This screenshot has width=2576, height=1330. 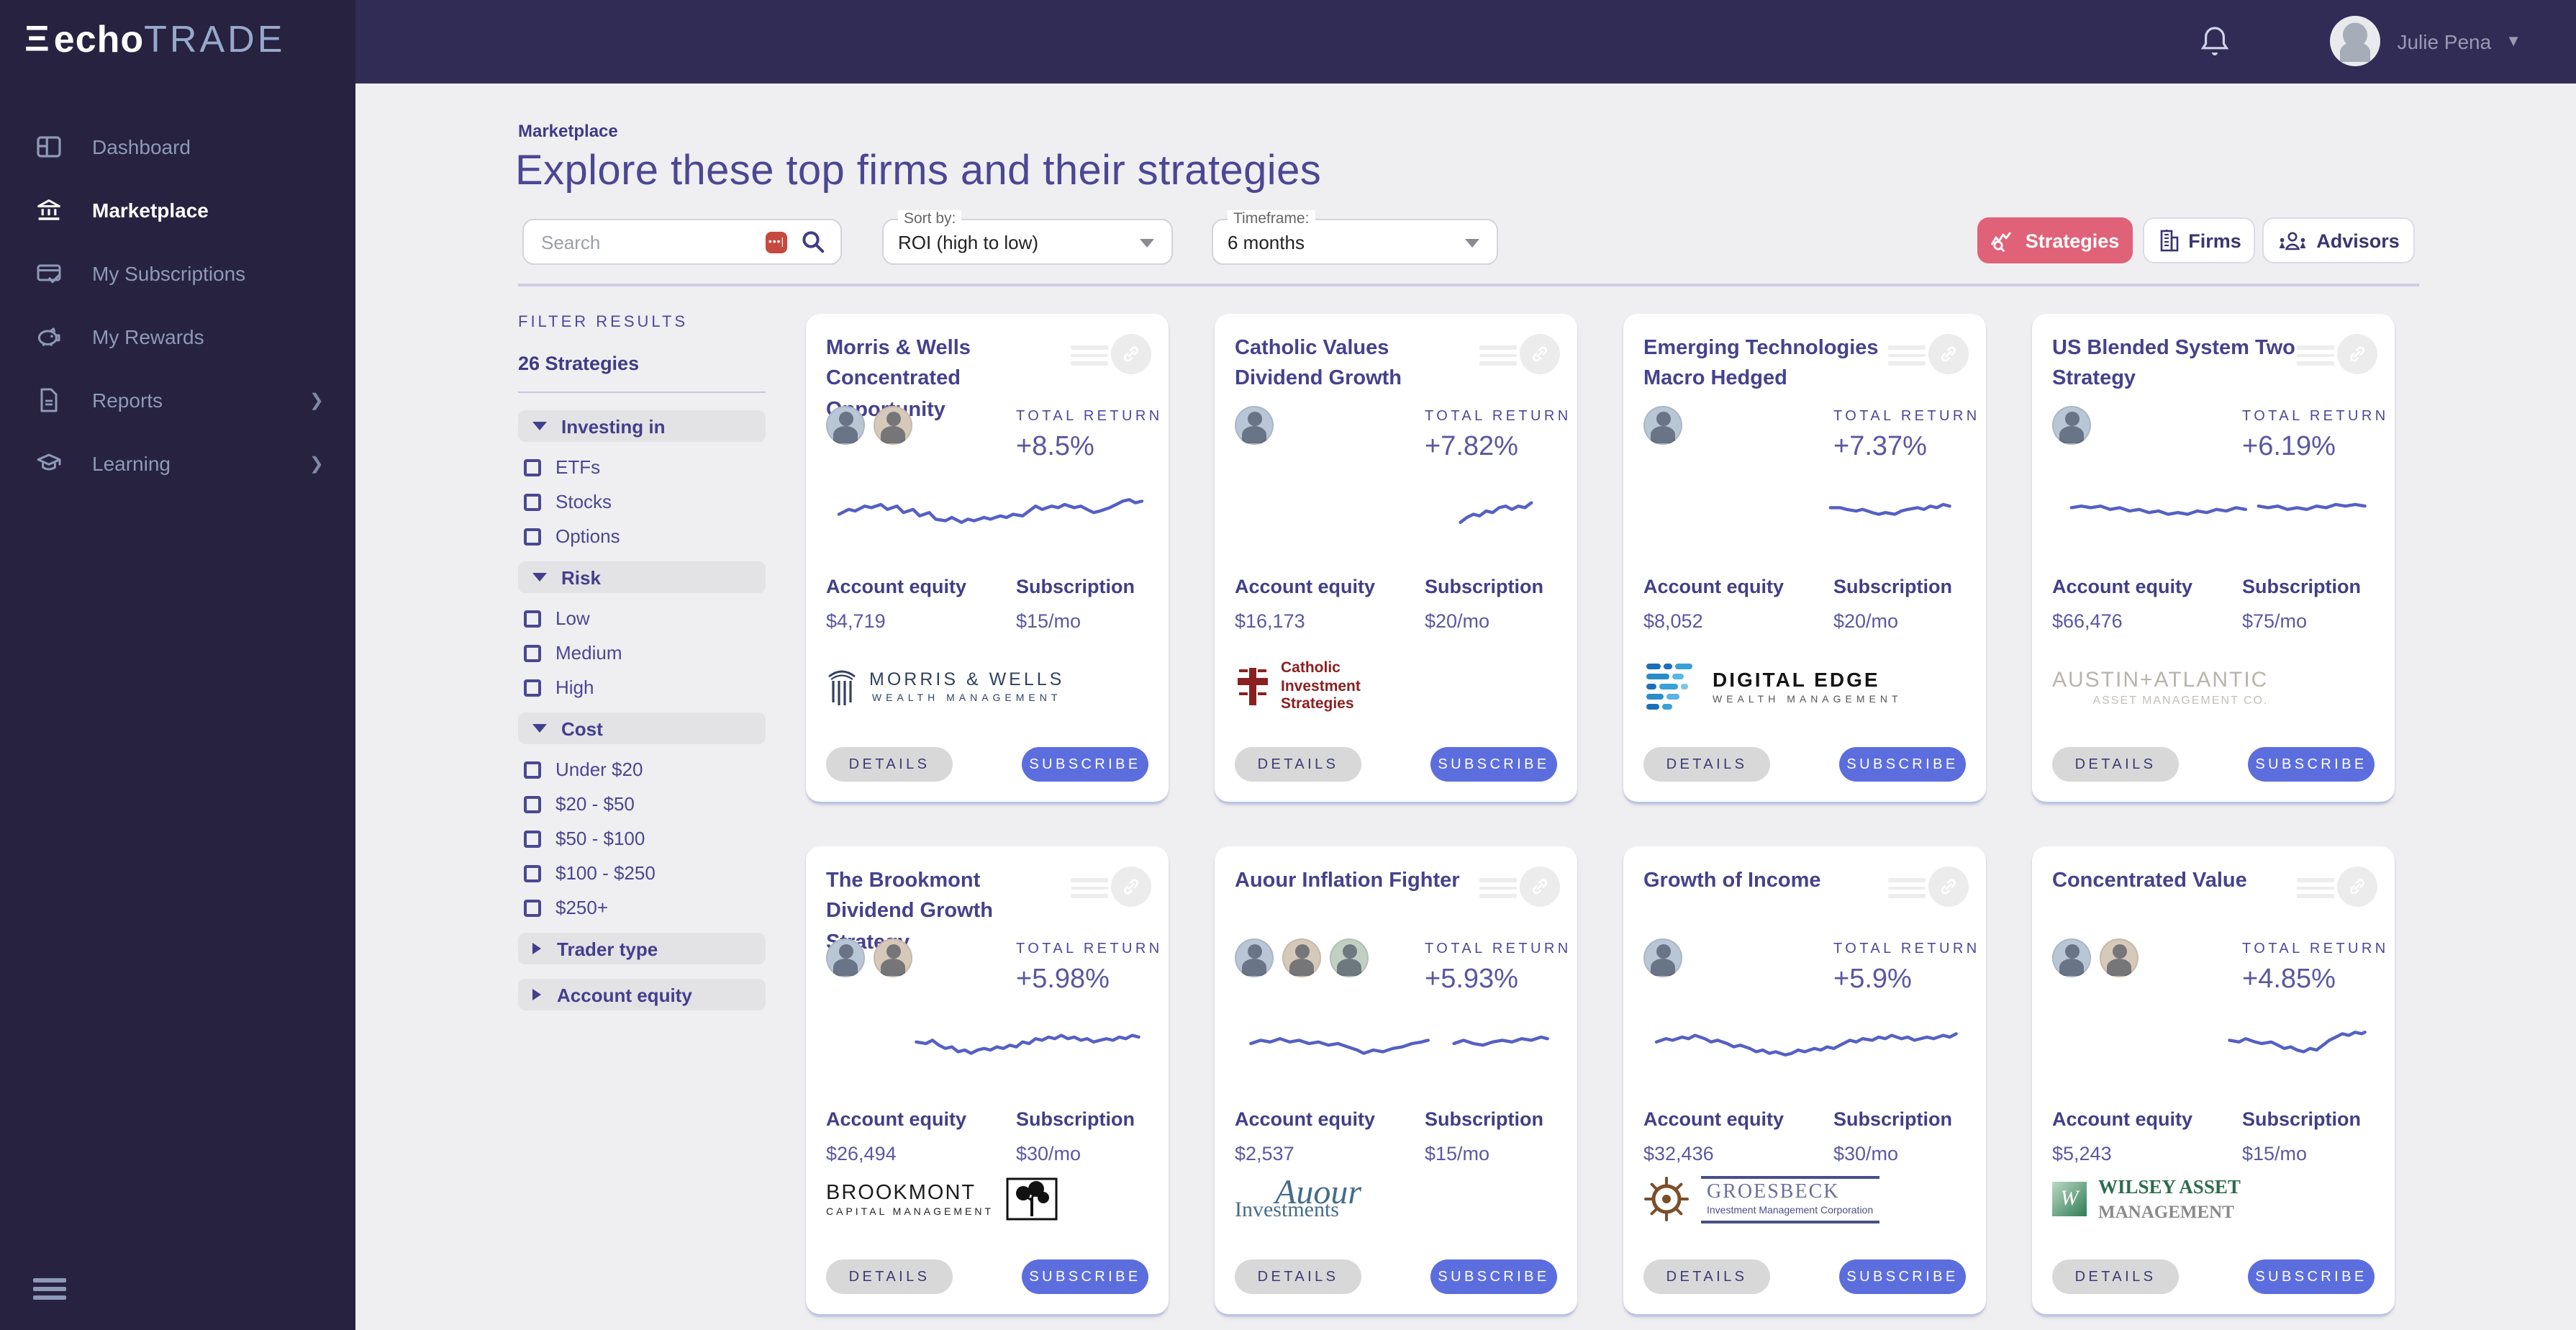 I want to click on filter-option: $250+, so click(x=645, y=908).